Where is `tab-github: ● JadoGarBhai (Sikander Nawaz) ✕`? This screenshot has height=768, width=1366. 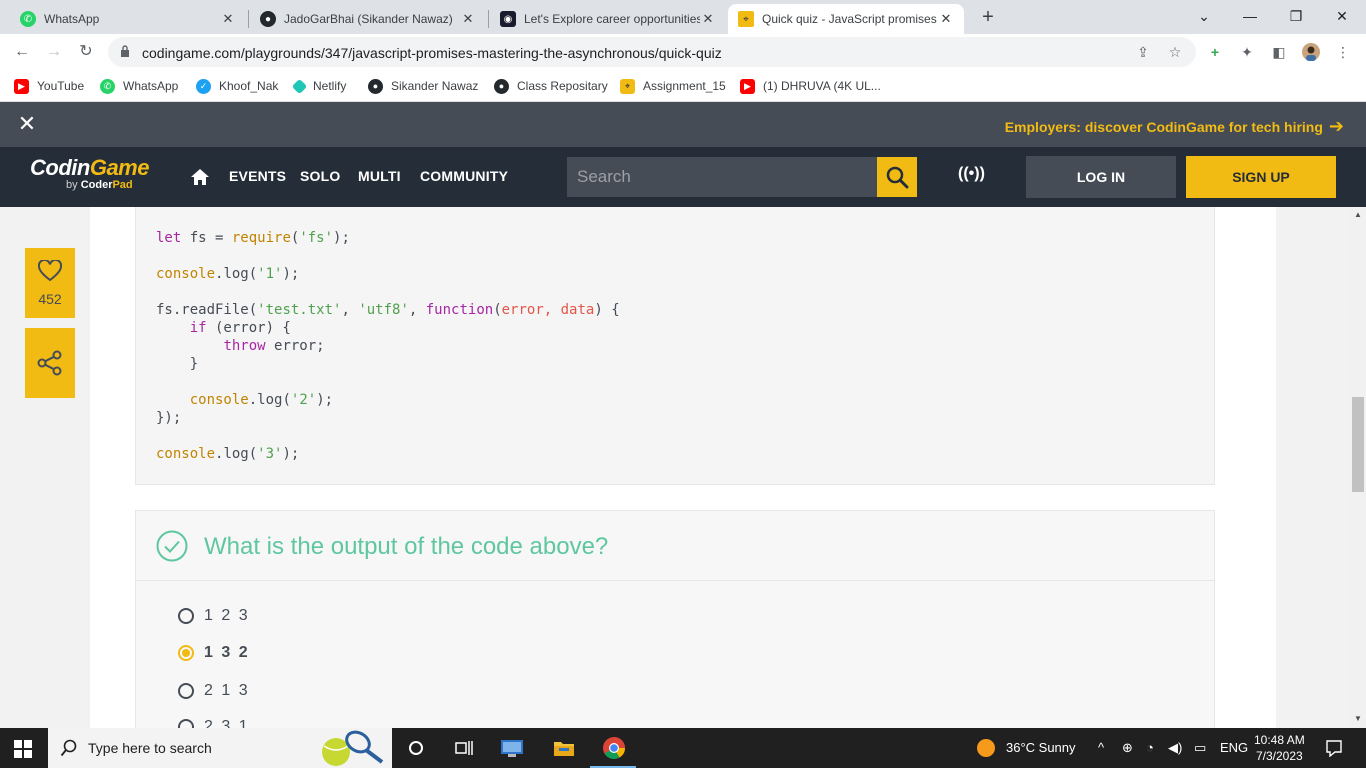
tab-github: ● JadoGarBhai (Sikander Nawaz) ✕ is located at coordinates (368, 19).